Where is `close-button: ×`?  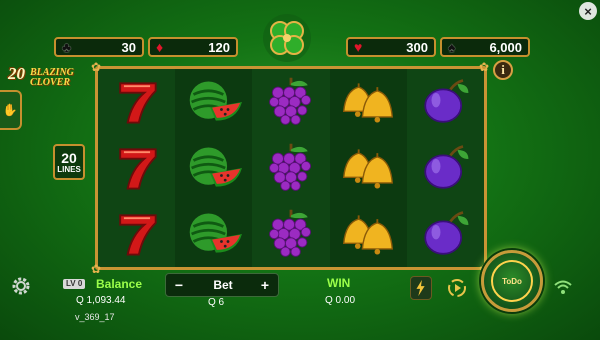
close-button: × is located at coordinates (588, 11).